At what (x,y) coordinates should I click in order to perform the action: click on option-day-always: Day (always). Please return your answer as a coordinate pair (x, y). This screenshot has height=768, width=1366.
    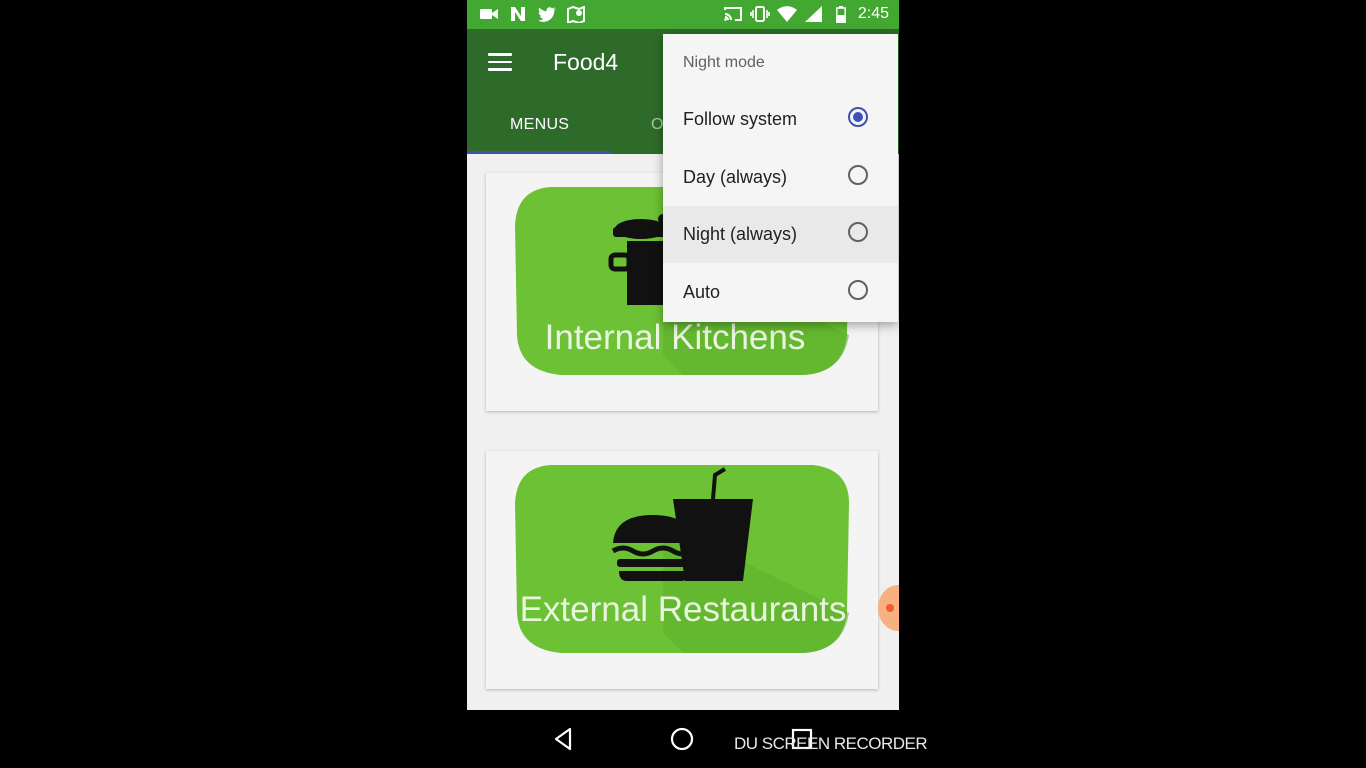
    Looking at the image, I should click on (780, 177).